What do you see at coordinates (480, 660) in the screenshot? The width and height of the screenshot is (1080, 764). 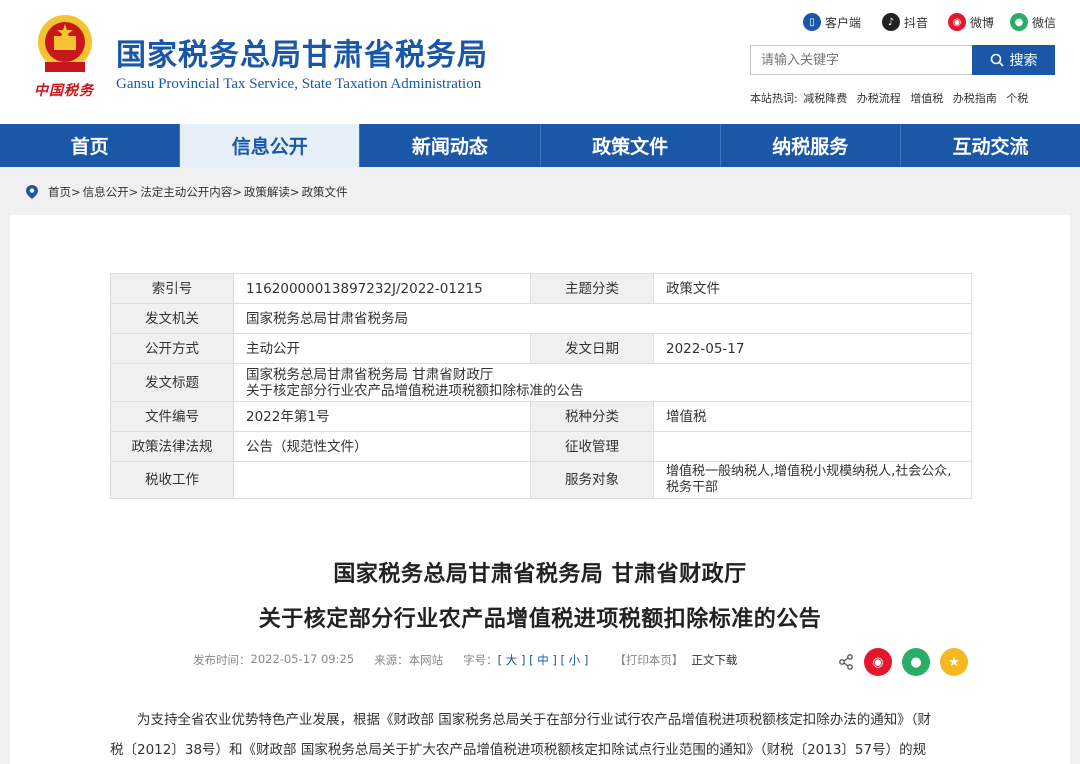 I see `font-size-label: 字号：` at bounding box center [480, 660].